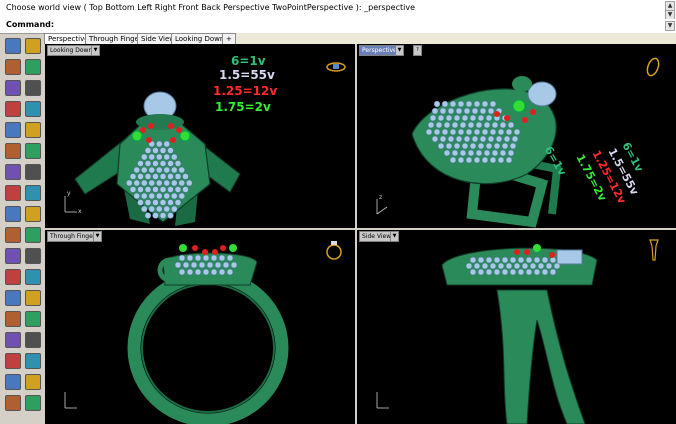 This screenshot has height=424, width=676. Describe the element at coordinates (33, 298) in the screenshot. I see `array-icon` at that location.